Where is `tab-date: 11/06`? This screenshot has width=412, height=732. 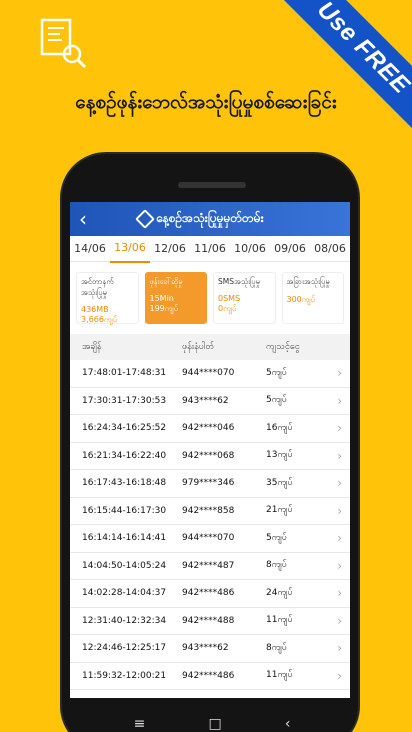
tab-date: 11/06 is located at coordinates (210, 249).